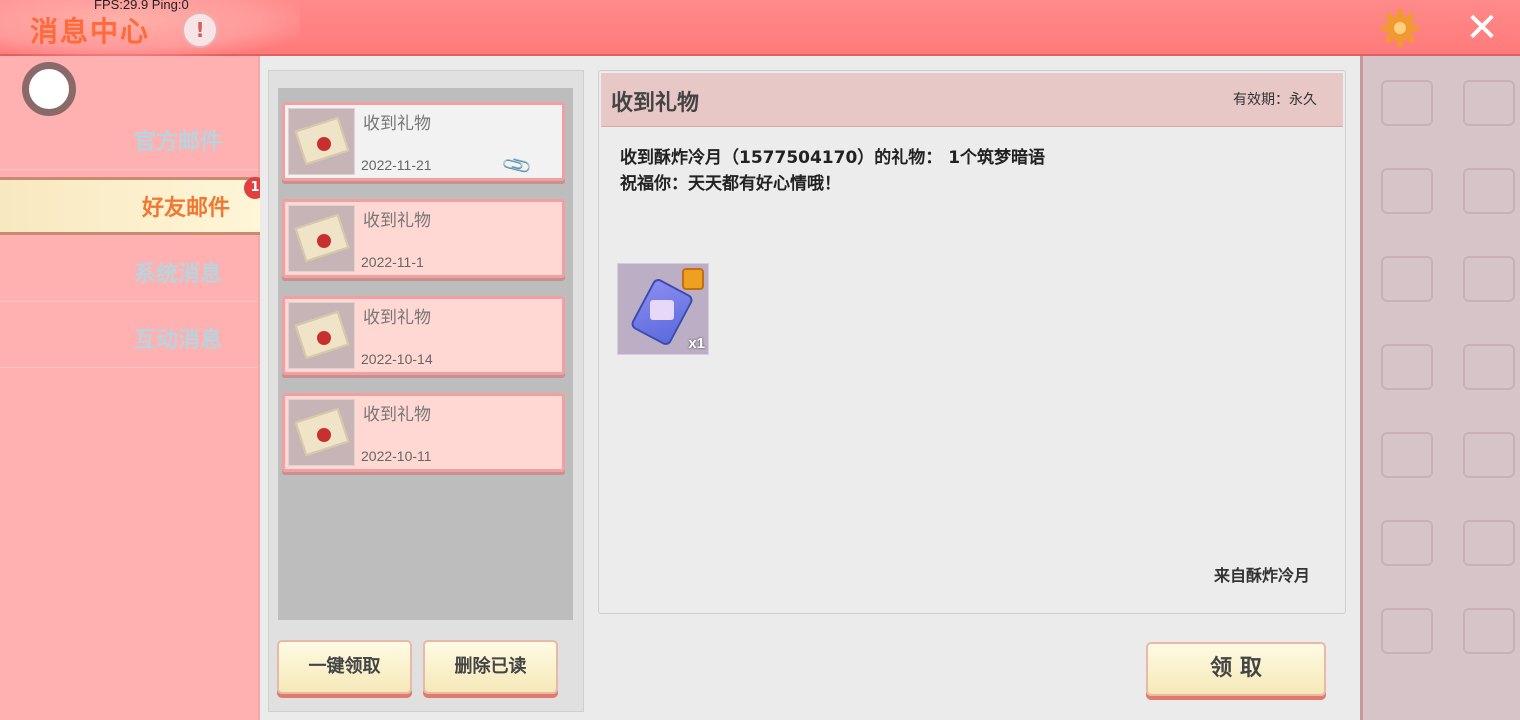  What do you see at coordinates (177, 274) in the screenshot?
I see `sidebar-item-label: 系统消息` at bounding box center [177, 274].